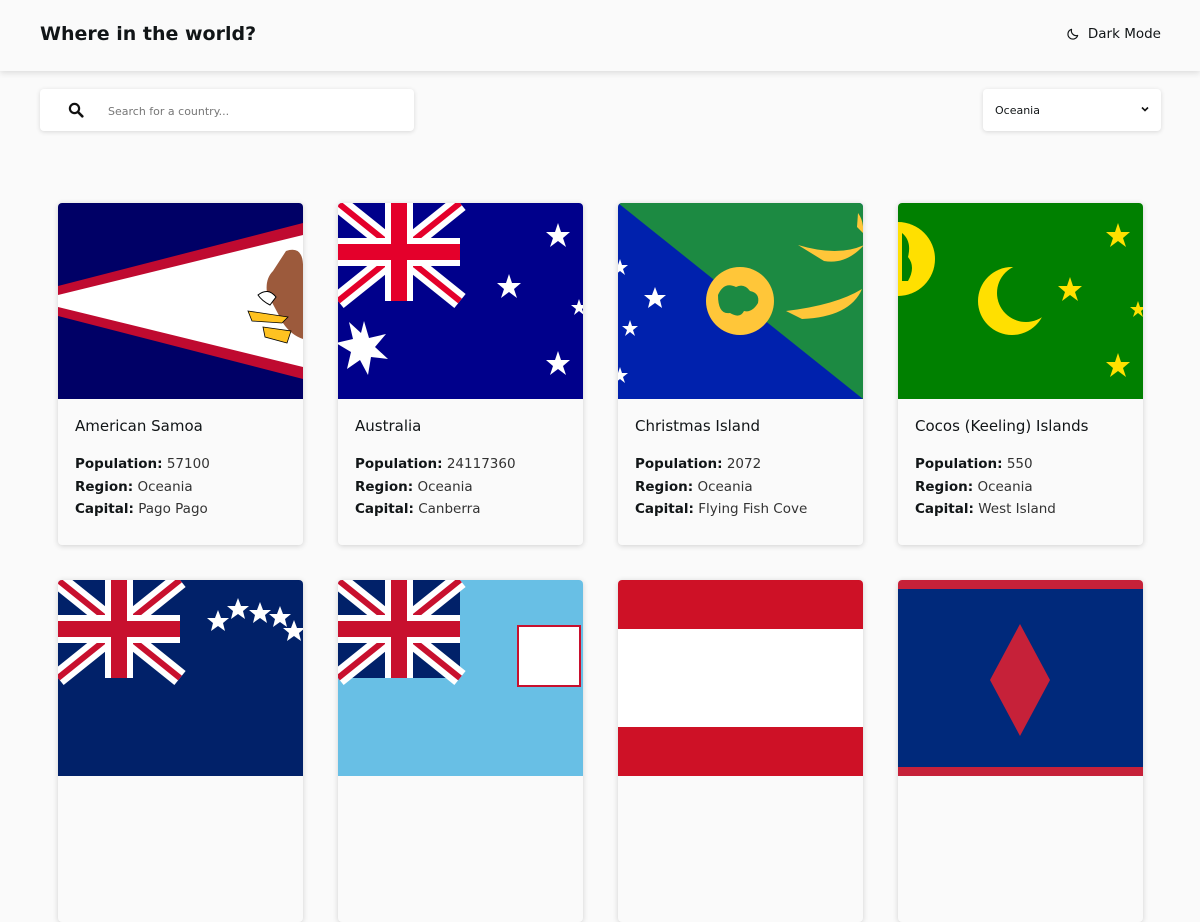 This screenshot has height=922, width=1200. What do you see at coordinates (139, 426) in the screenshot?
I see `country-name: American Samoa` at bounding box center [139, 426].